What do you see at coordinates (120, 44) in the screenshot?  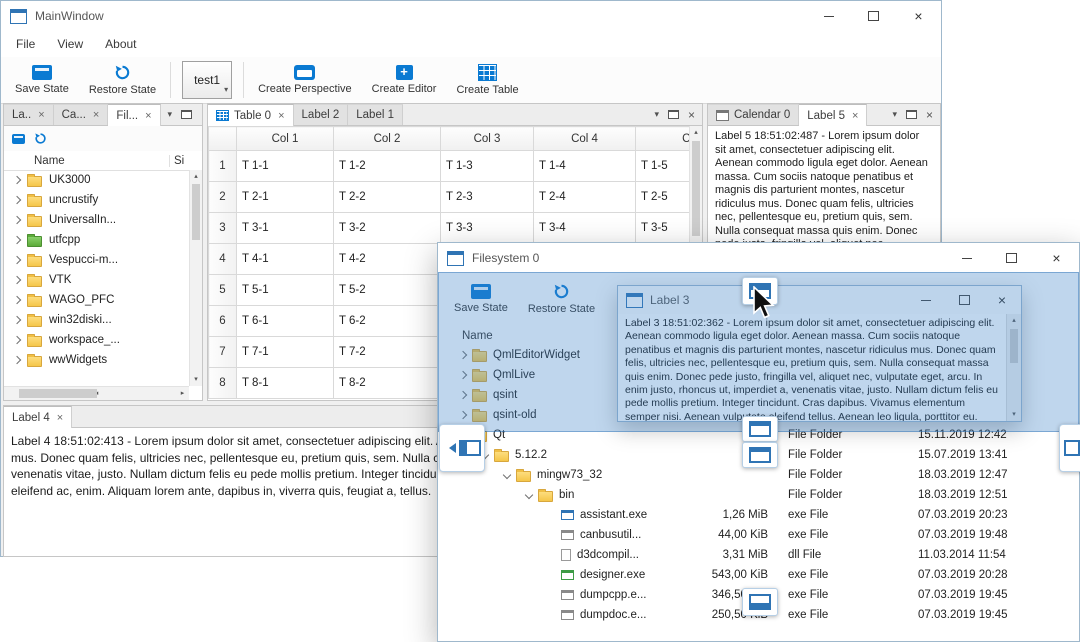 I see `menu-about: About` at bounding box center [120, 44].